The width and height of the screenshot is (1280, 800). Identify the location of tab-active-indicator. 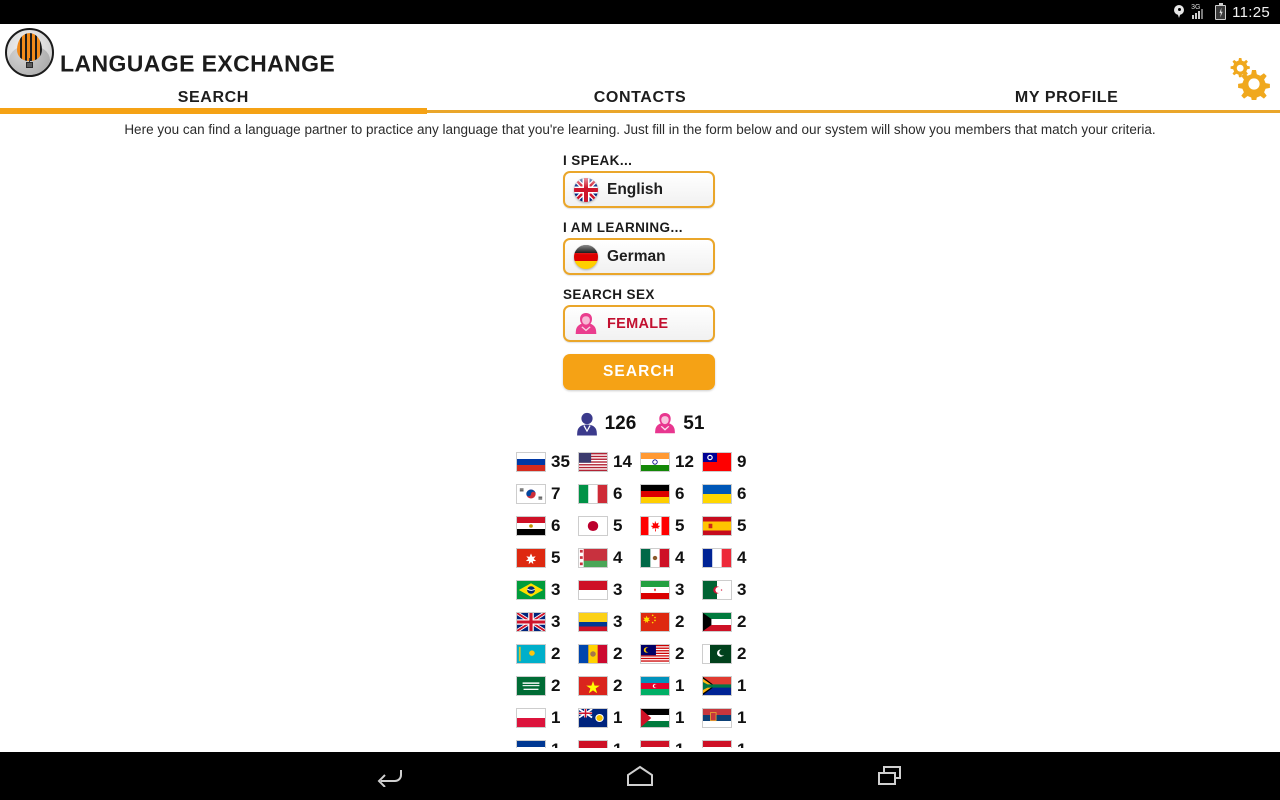
(213, 111).